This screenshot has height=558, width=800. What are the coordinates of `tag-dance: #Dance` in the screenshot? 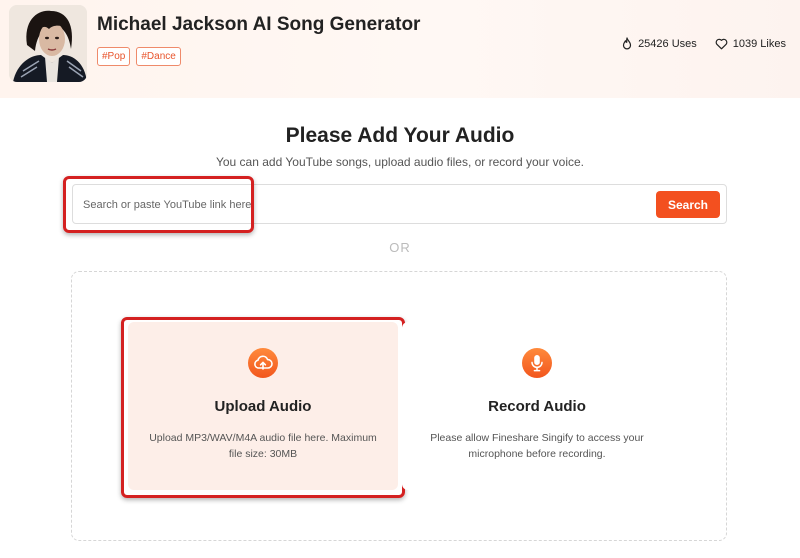 It's located at (158, 56).